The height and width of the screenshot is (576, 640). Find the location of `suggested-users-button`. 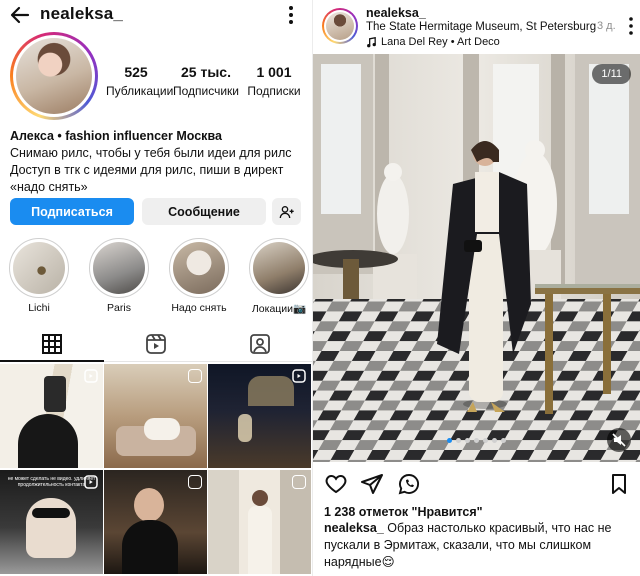

suggested-users-button is located at coordinates (286, 211).